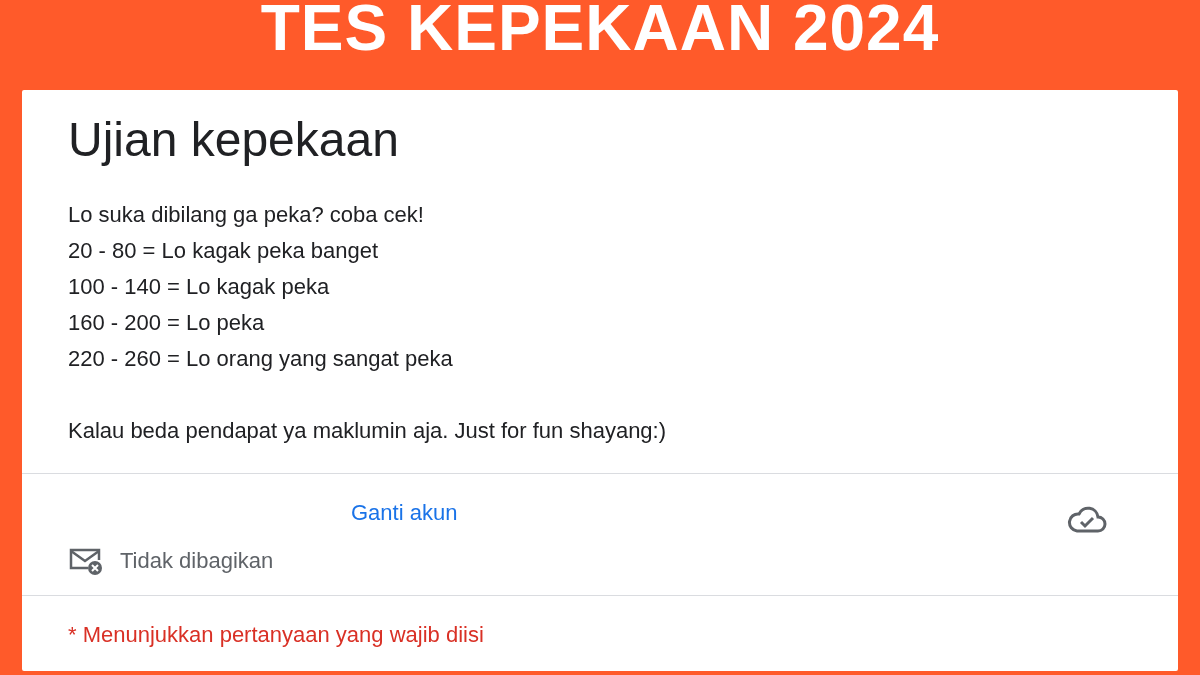  I want to click on description-line: Lo suka dibilang ga peka? coba cek!, so click(246, 215).